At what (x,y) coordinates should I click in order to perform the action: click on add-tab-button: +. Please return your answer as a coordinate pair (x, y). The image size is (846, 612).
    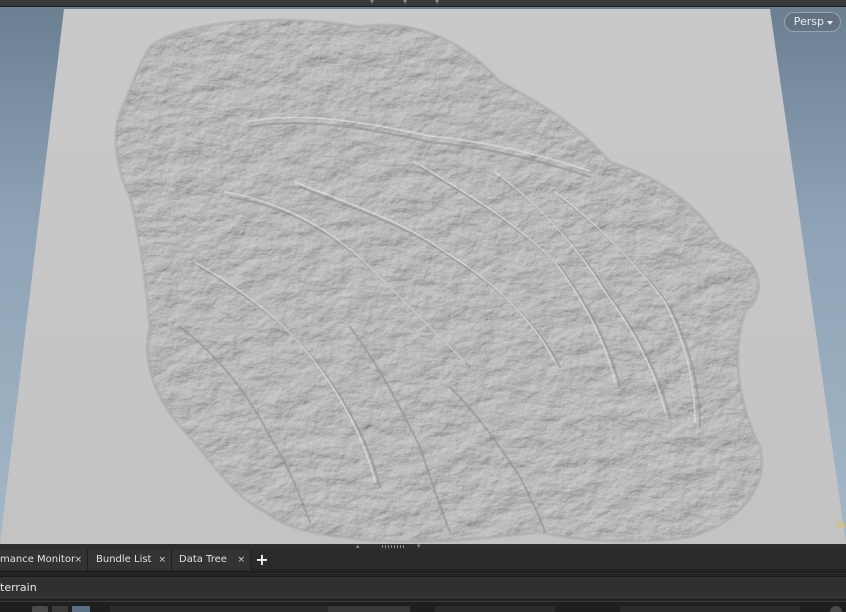
    Looking at the image, I should click on (262, 560).